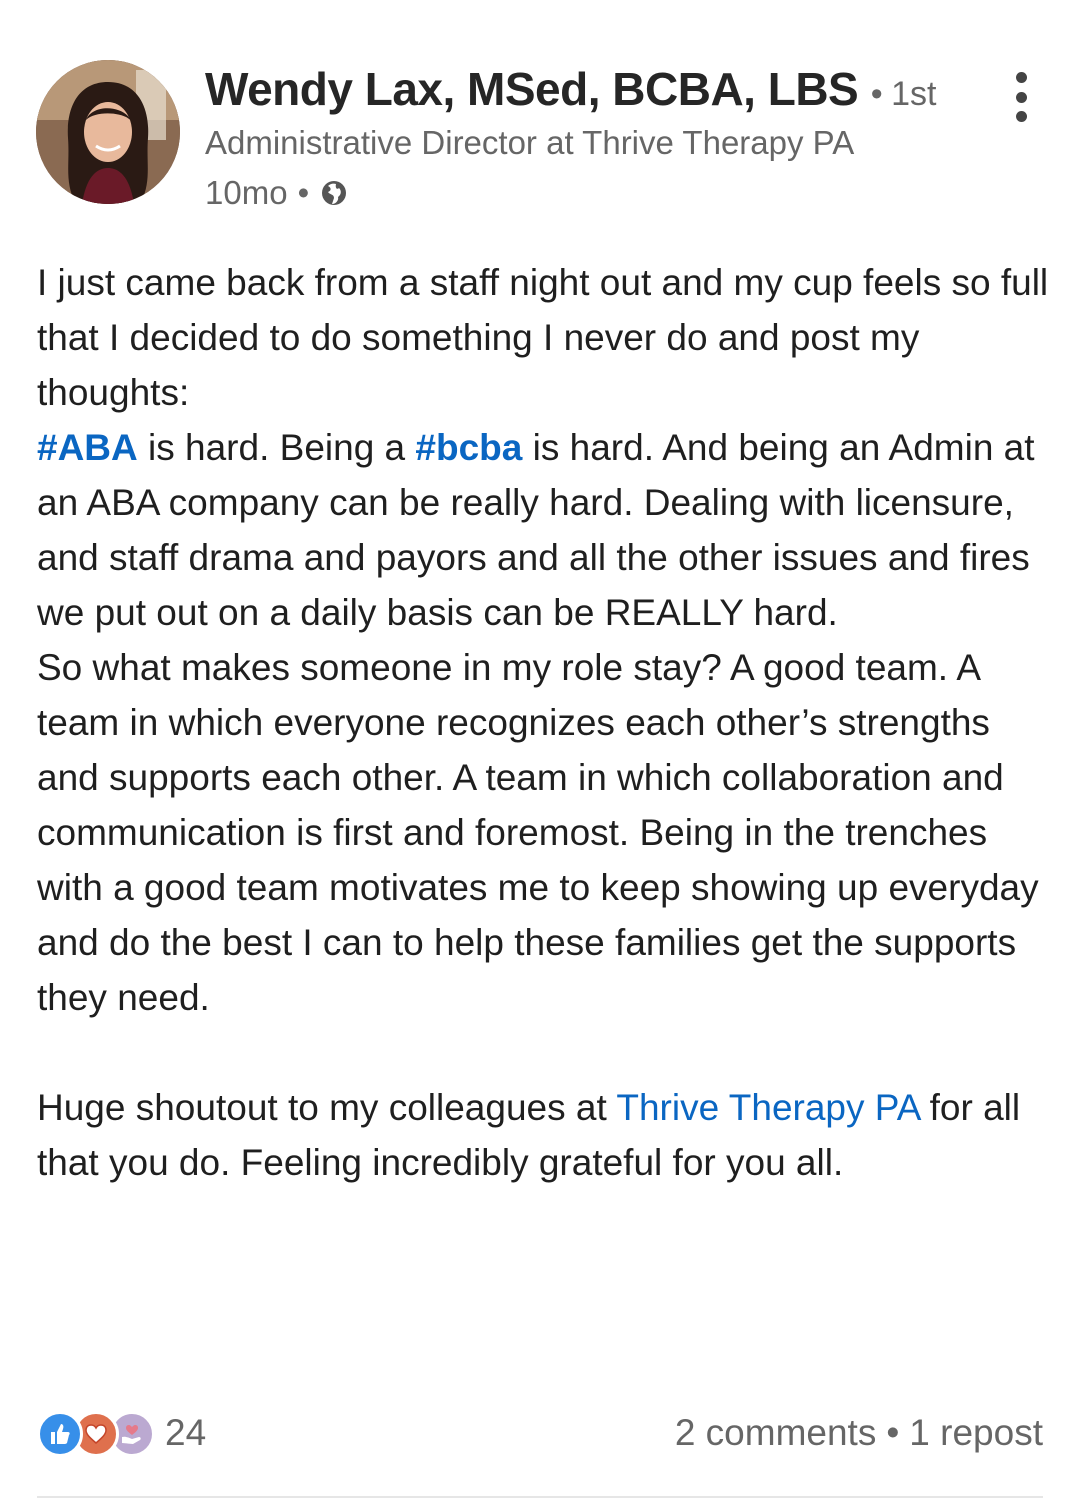  I want to click on reactions-summary: 24, so click(121, 1433).